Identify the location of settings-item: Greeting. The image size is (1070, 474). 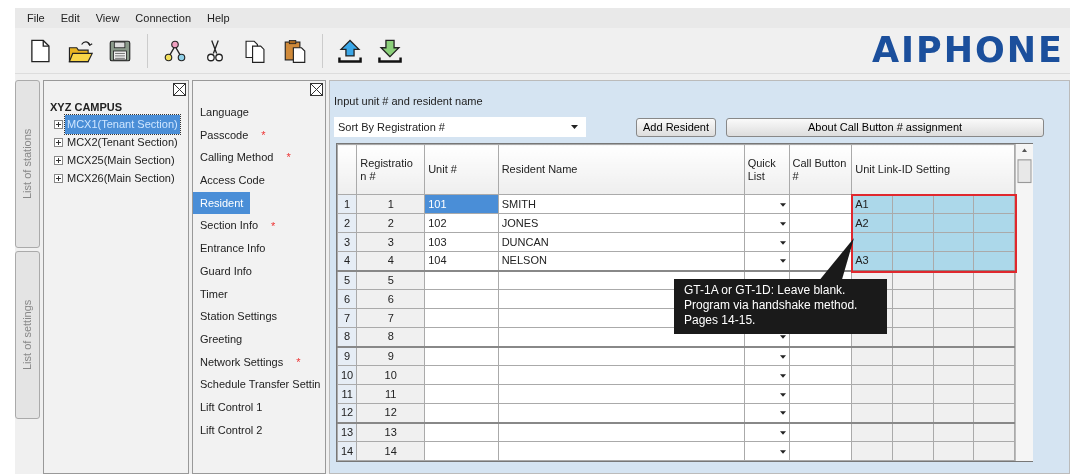
(221, 339).